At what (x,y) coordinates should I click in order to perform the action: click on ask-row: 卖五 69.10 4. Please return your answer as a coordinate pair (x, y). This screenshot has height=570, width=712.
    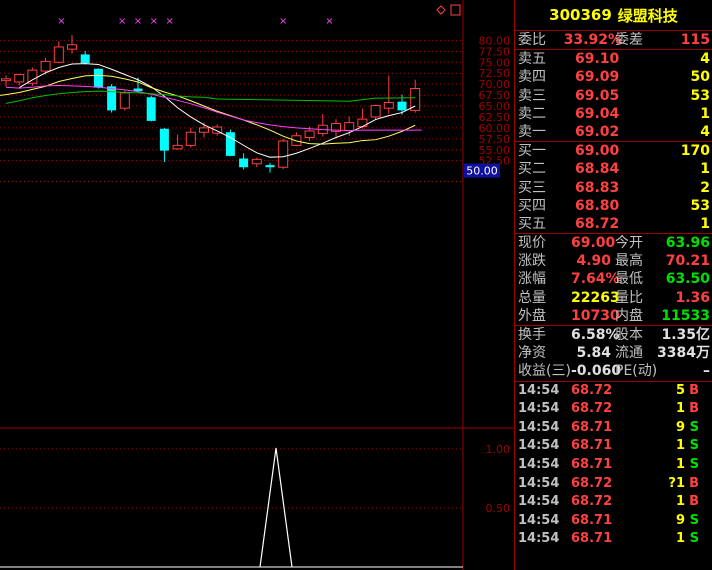
    Looking at the image, I should click on (613, 59).